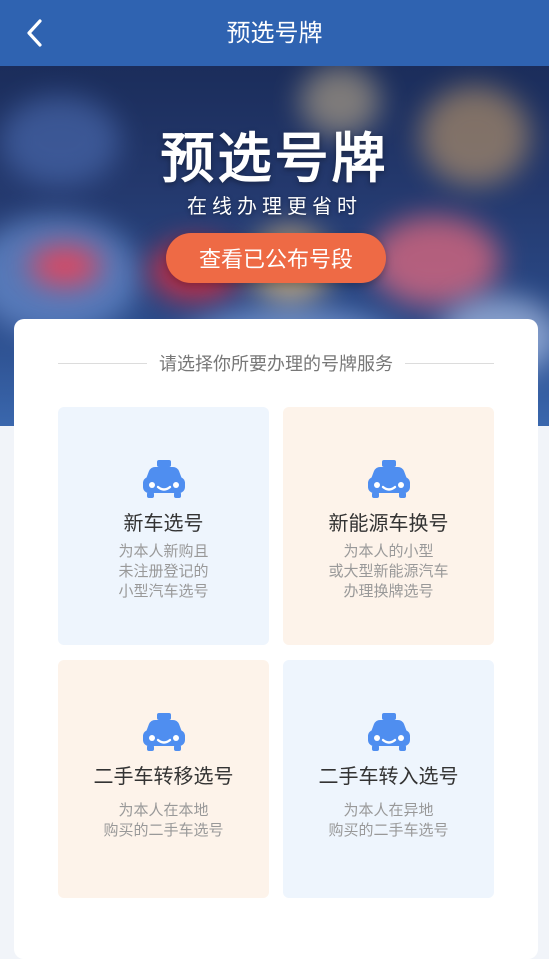 The width and height of the screenshot is (549, 959). I want to click on page-title: 预选号牌, so click(274, 33).